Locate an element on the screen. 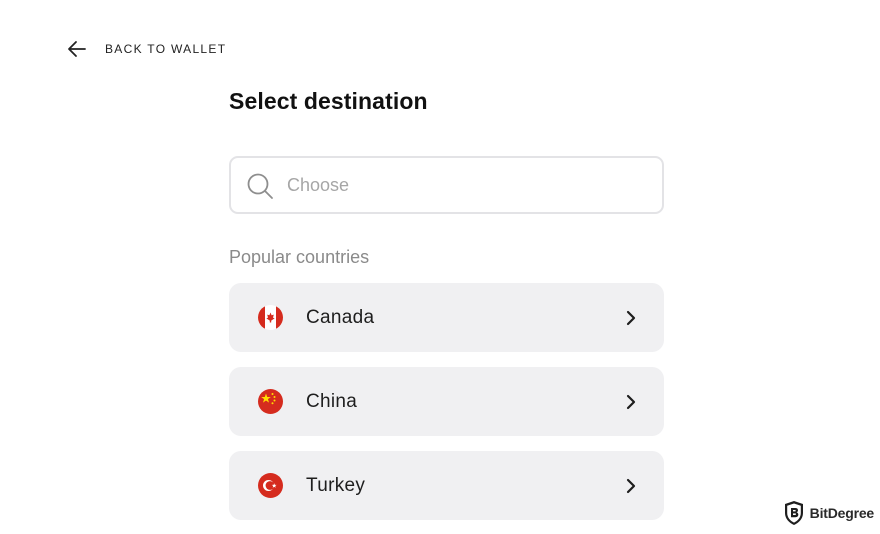 Image resolution: width=880 pixels, height=534 pixels. arrow-left-icon is located at coordinates (77, 49).